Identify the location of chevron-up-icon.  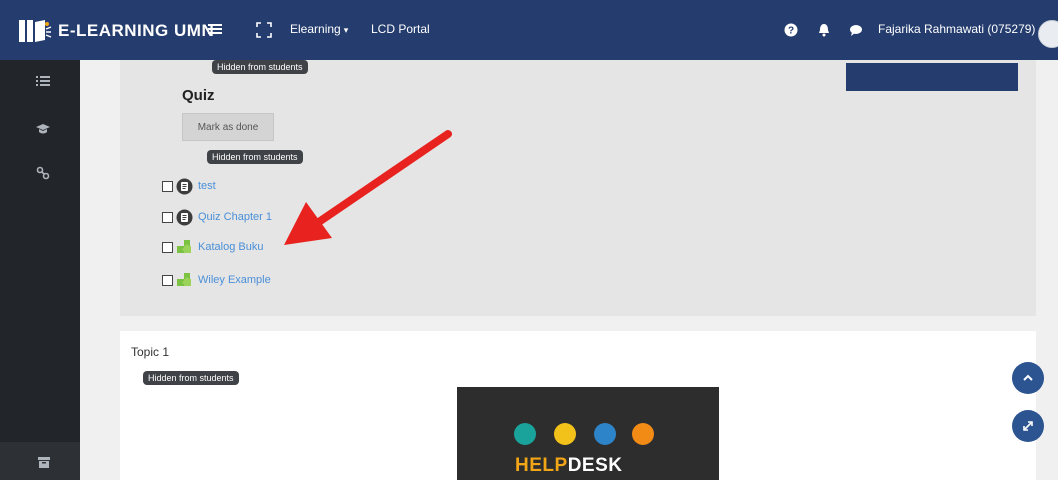
(1028, 377).